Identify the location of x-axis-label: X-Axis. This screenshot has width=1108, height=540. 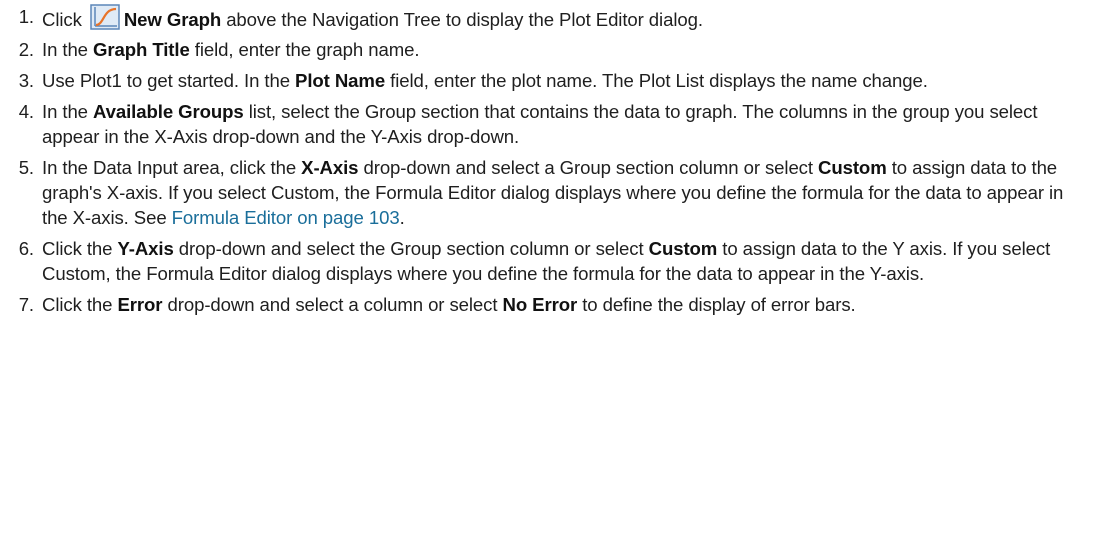
(330, 167).